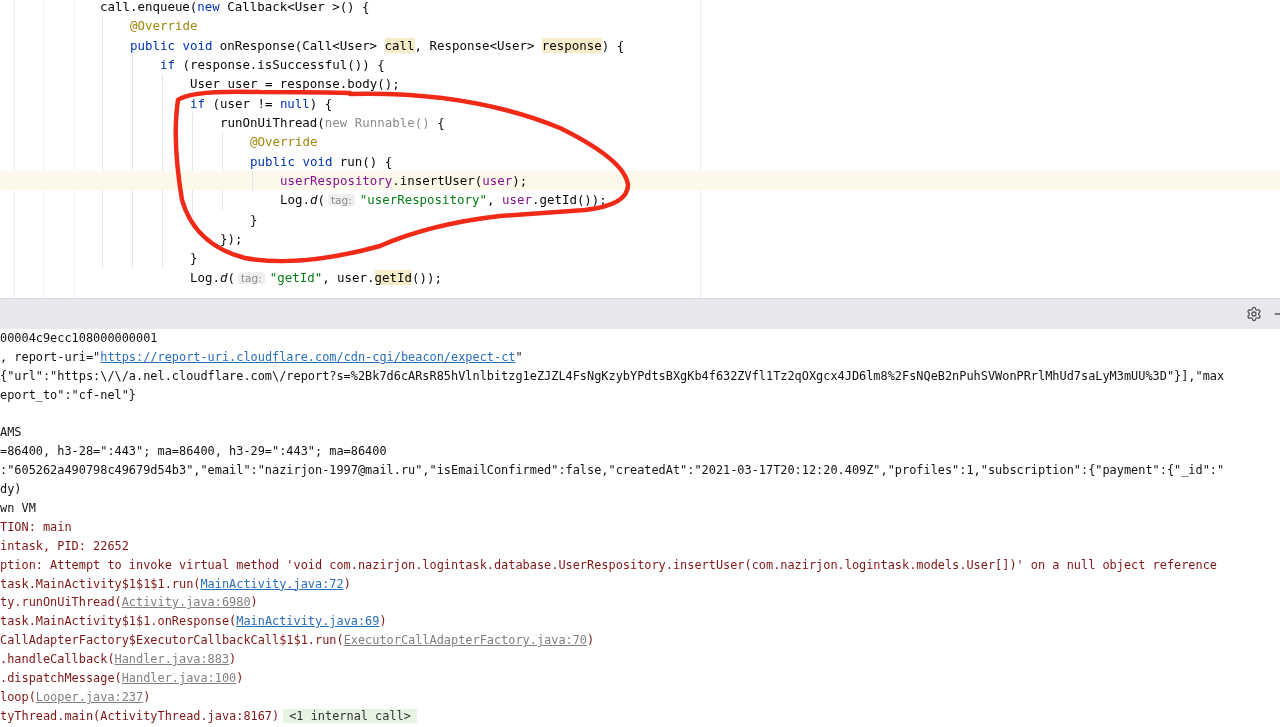 The image size is (1280, 727). I want to click on code-token: ());, so click(427, 277).